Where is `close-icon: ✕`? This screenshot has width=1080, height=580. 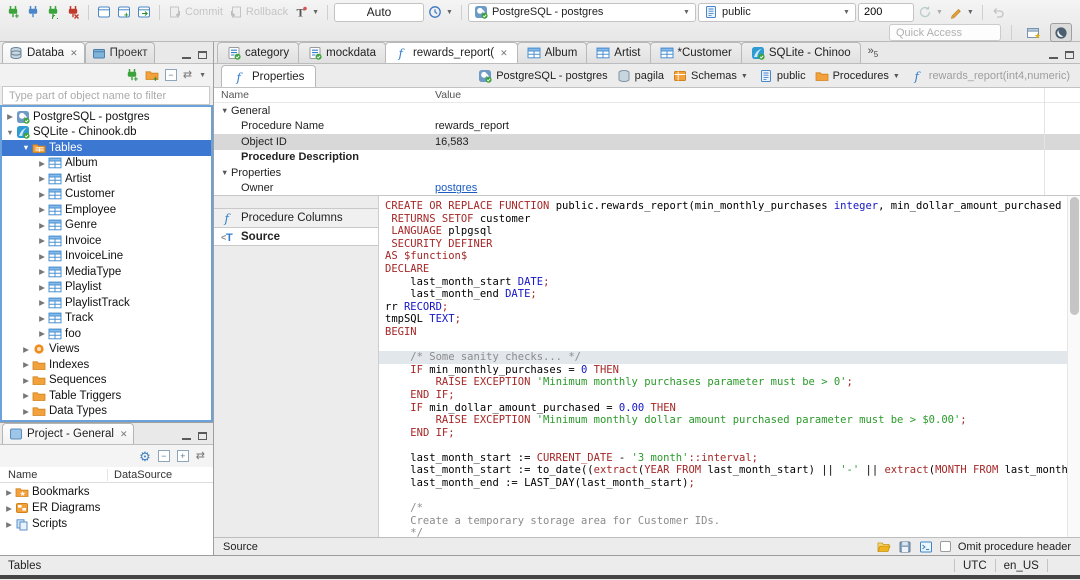
close-icon: ✕ is located at coordinates (74, 53).